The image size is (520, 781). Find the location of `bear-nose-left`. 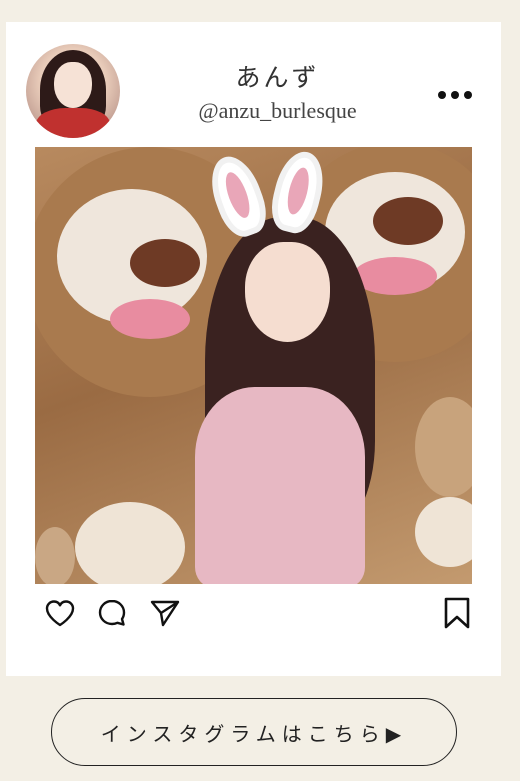

bear-nose-left is located at coordinates (165, 263).